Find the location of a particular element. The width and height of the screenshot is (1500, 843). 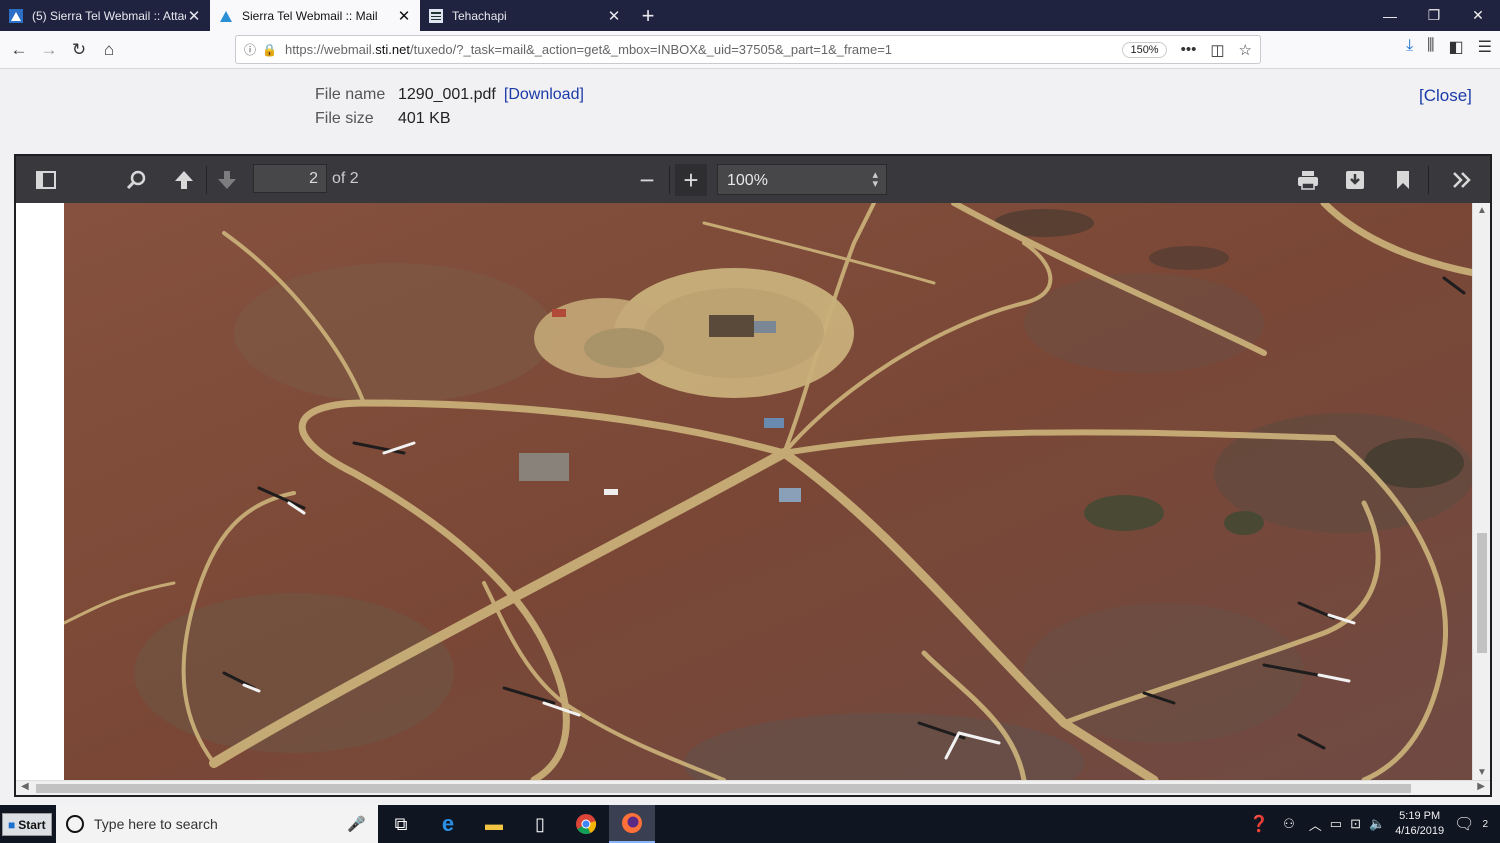

library-icon: ⫼ is located at coordinates (1430, 47).